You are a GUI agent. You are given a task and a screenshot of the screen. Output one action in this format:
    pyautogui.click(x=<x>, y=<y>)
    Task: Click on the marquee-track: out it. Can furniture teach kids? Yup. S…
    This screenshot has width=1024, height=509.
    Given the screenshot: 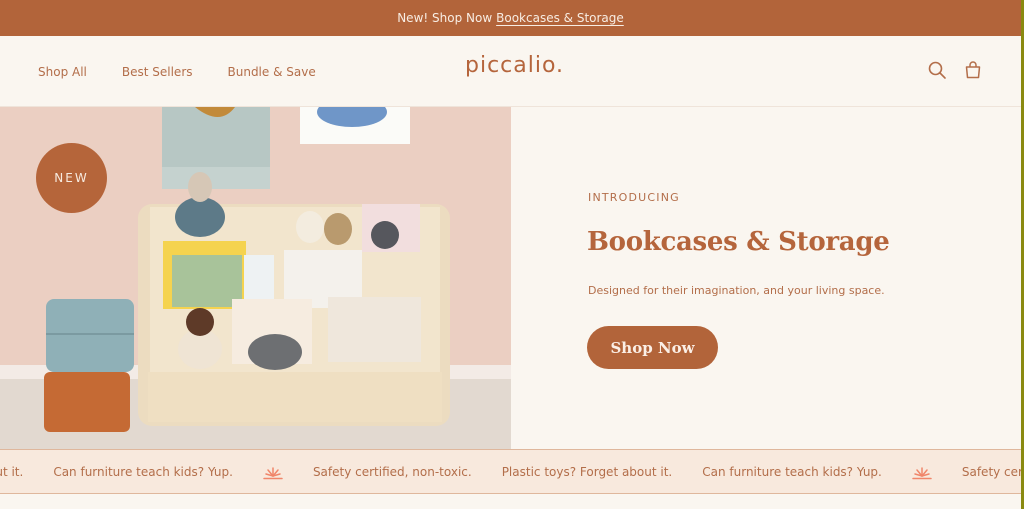 What is the action you would take?
    pyautogui.click(x=510, y=471)
    